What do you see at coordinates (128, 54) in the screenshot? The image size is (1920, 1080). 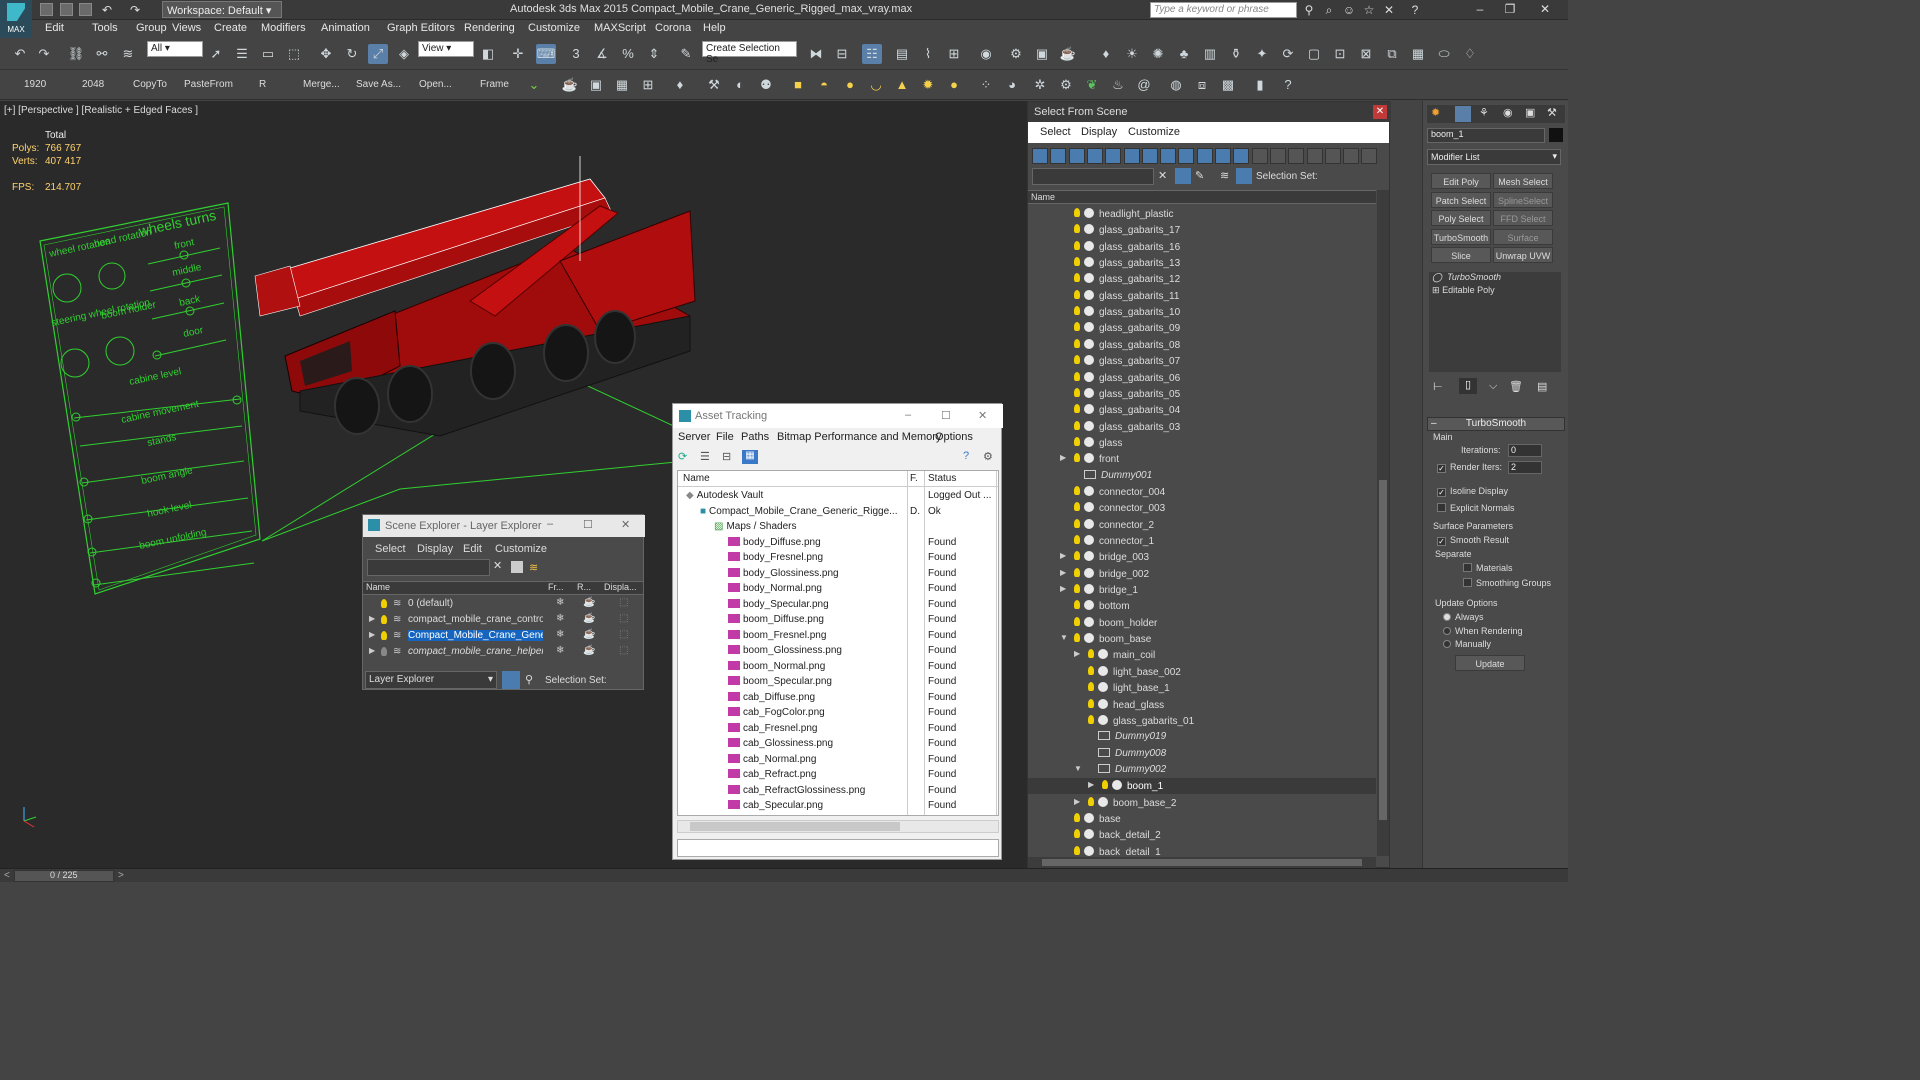 I see `bind-space-warp-icon: ≋` at bounding box center [128, 54].